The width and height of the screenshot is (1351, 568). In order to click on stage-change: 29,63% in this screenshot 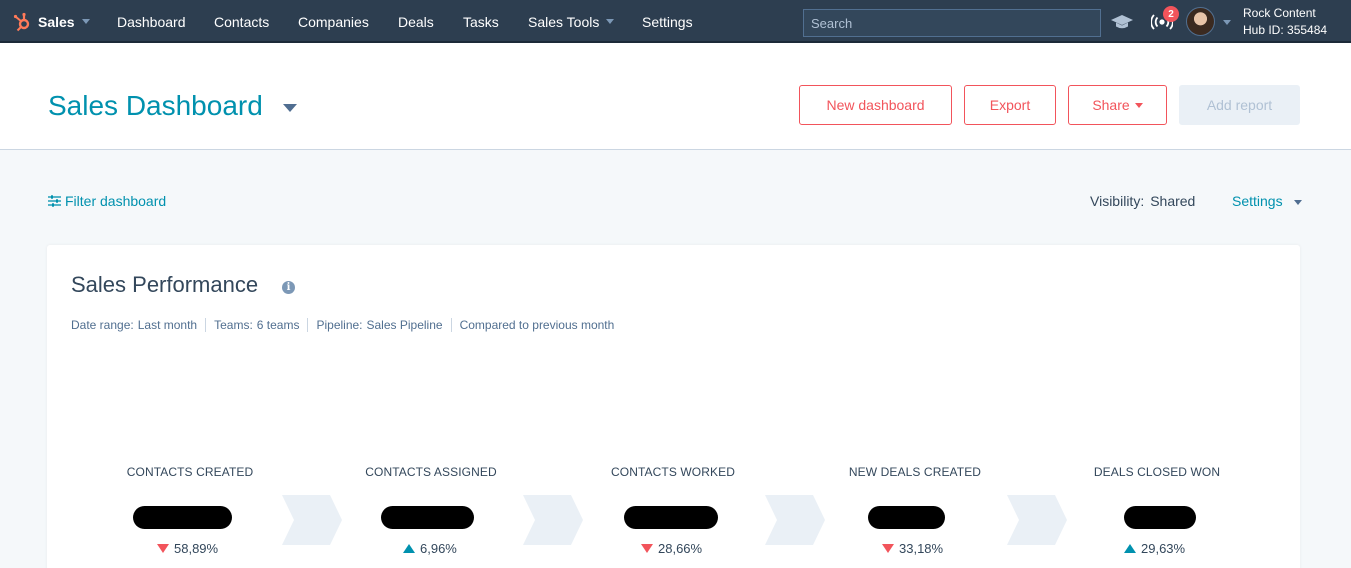, I will do `click(1154, 548)`.